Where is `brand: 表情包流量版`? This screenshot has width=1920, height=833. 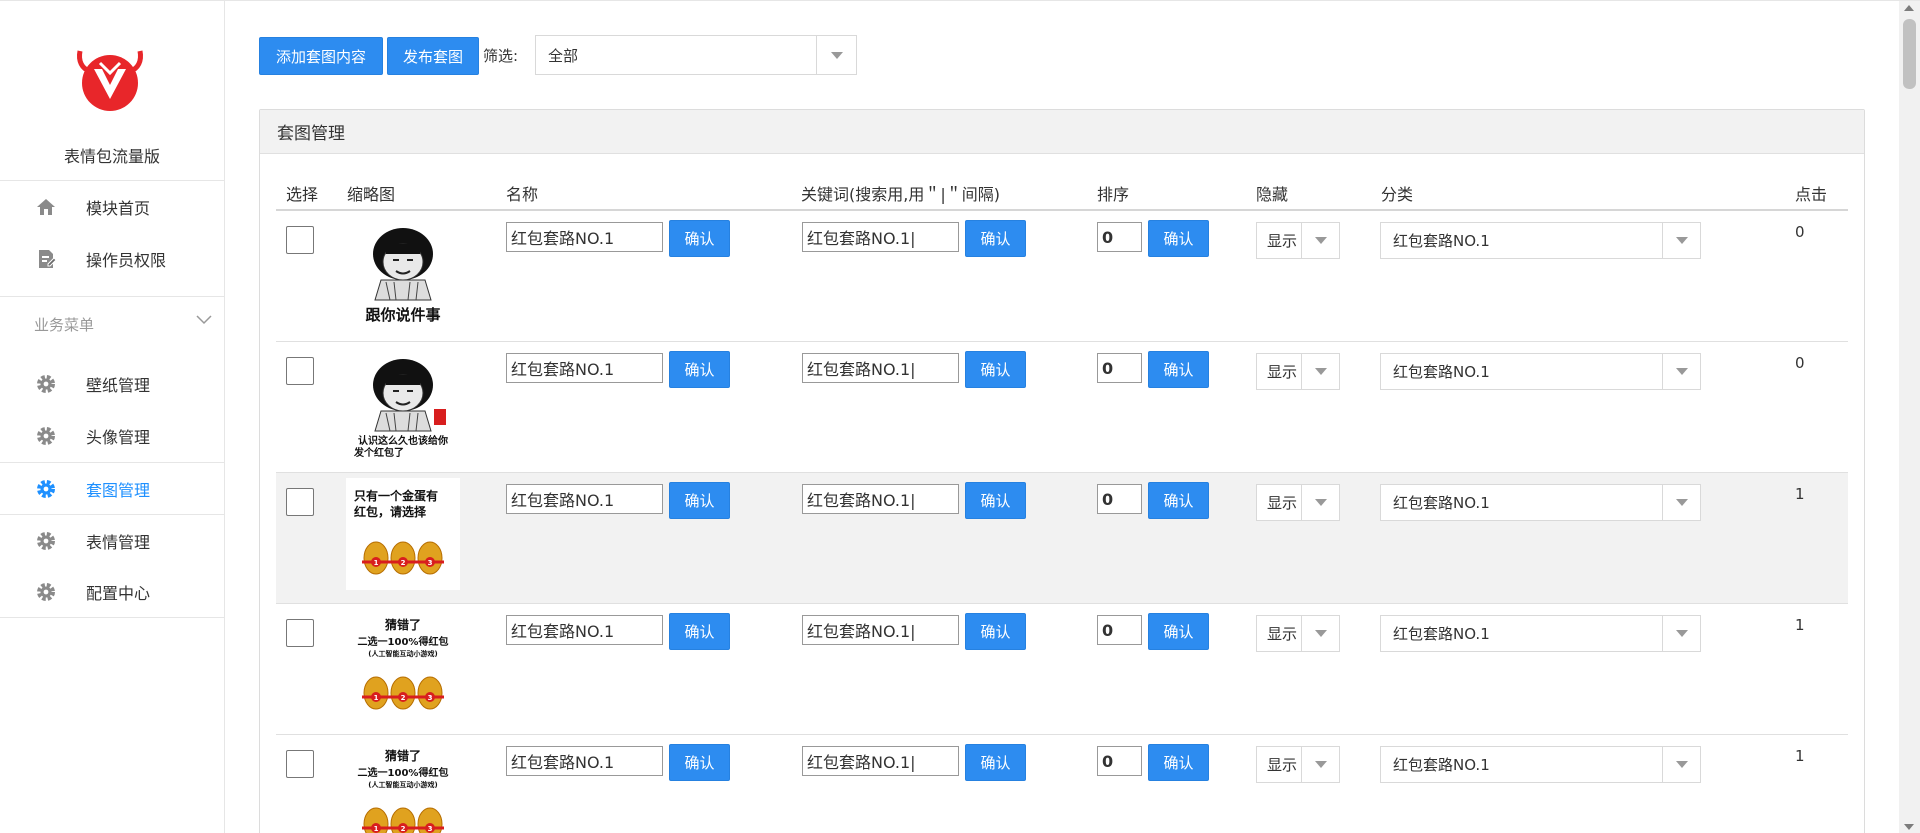
brand: 表情包流量版 is located at coordinates (112, 91).